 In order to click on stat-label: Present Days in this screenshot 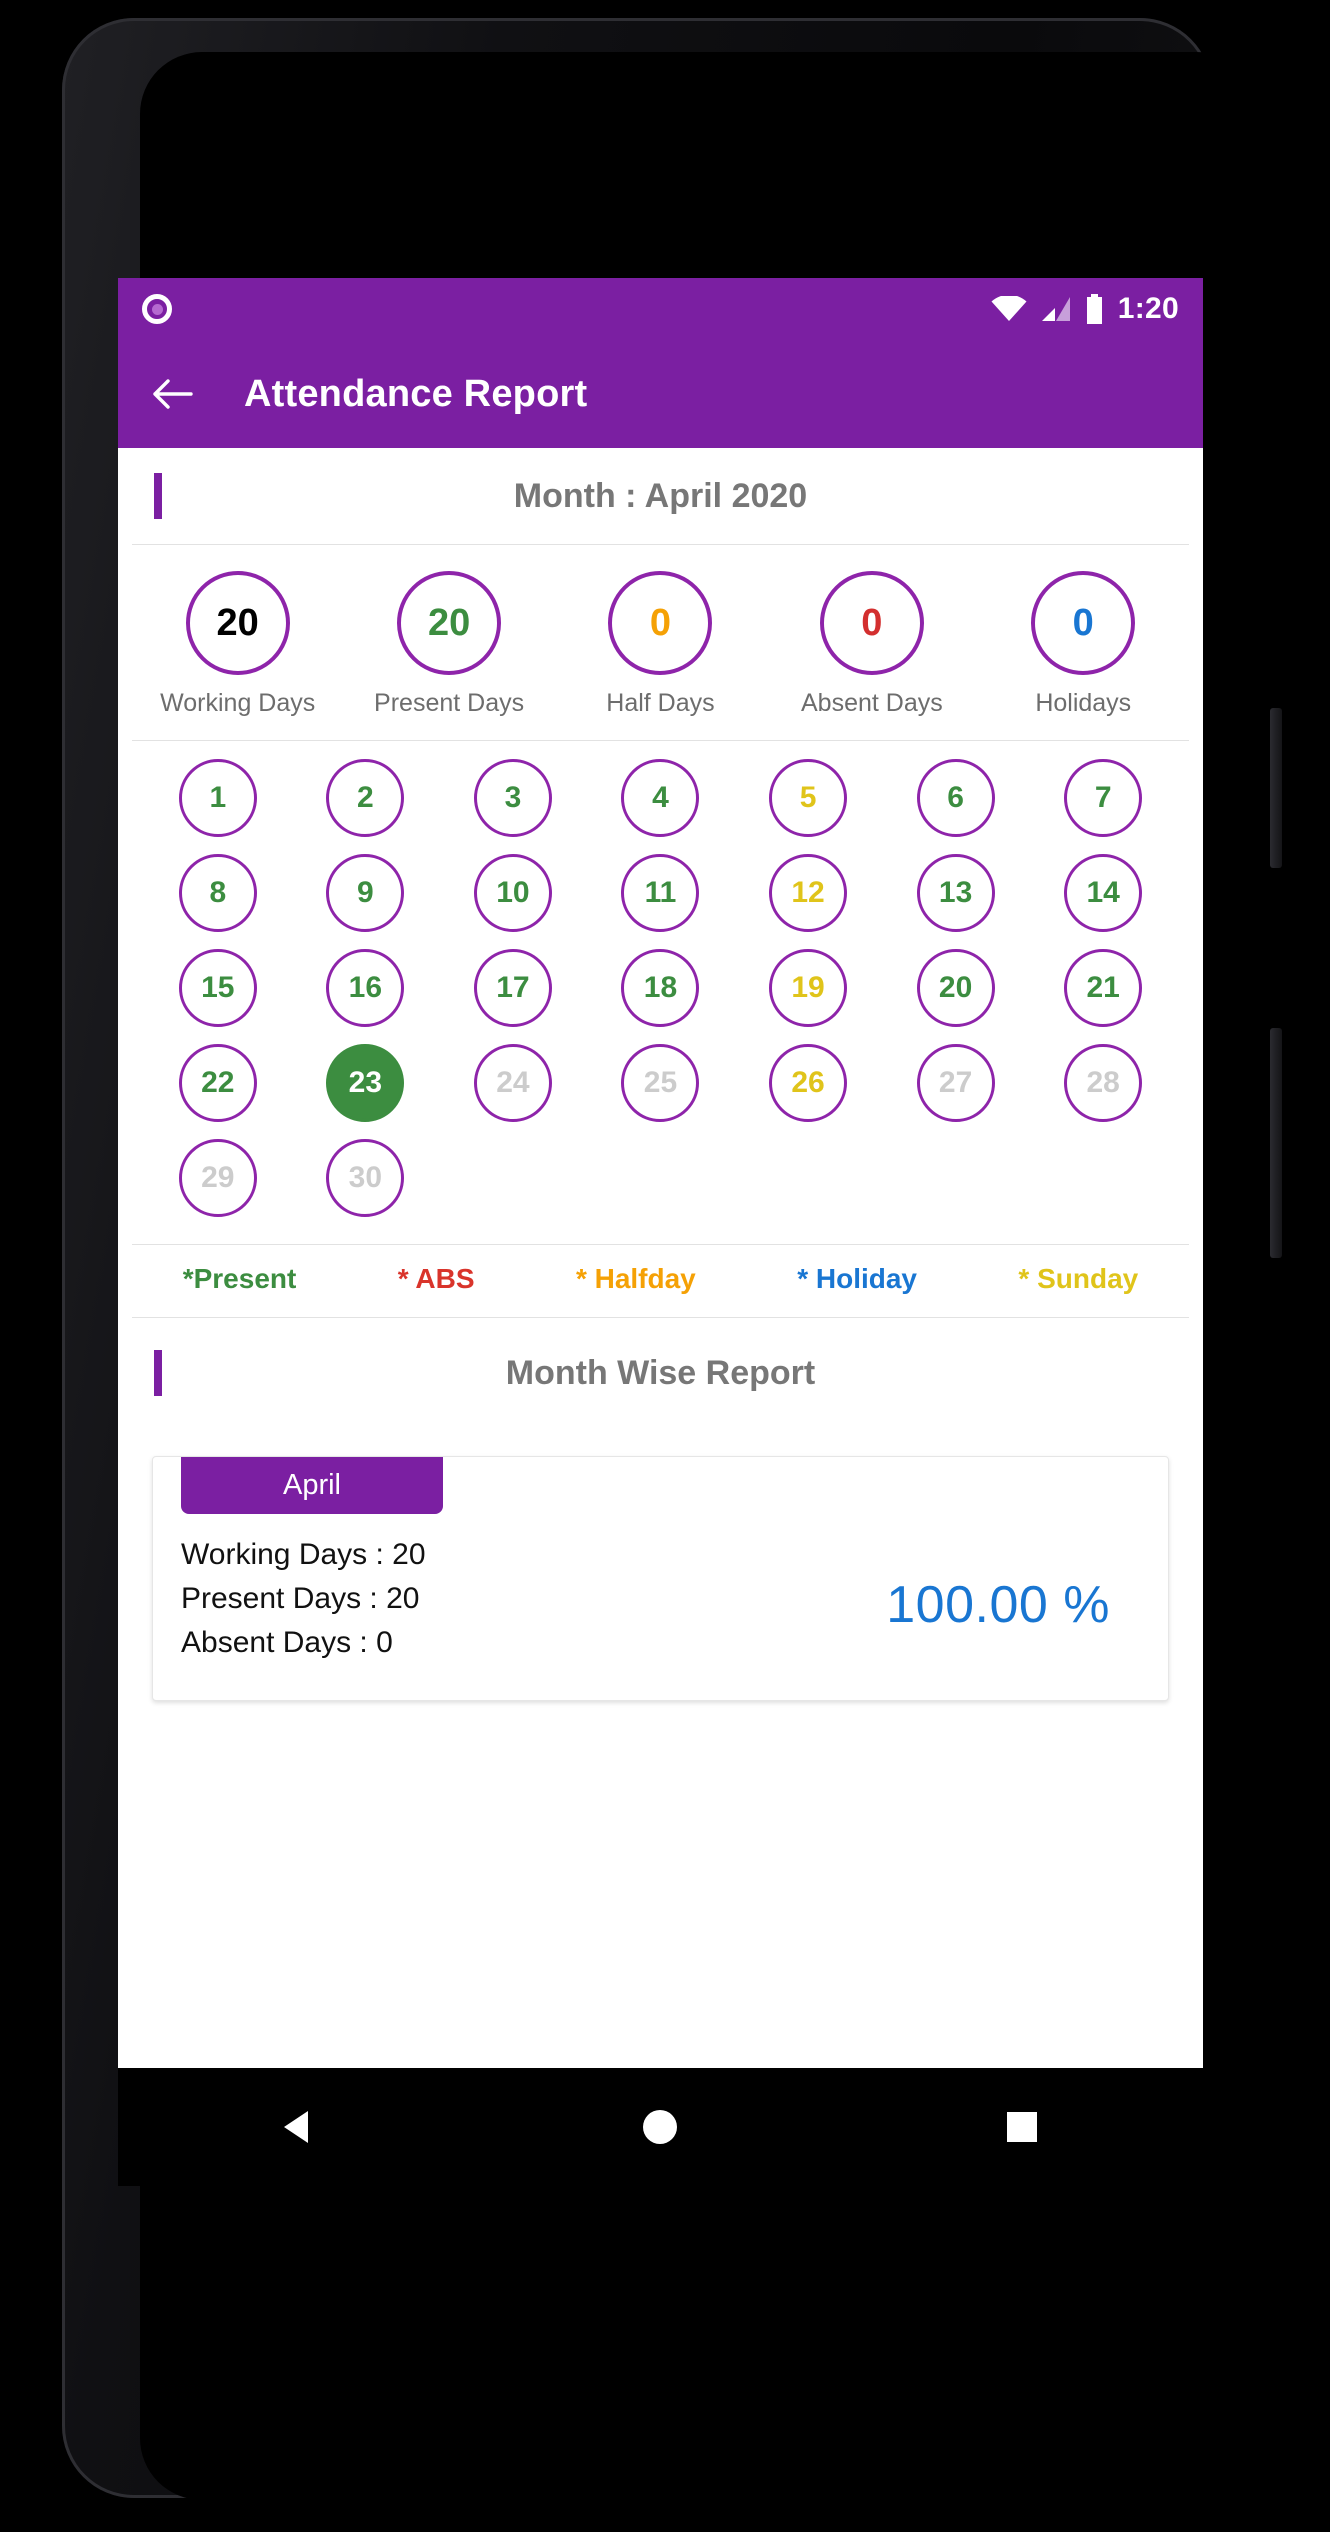, I will do `click(449, 703)`.